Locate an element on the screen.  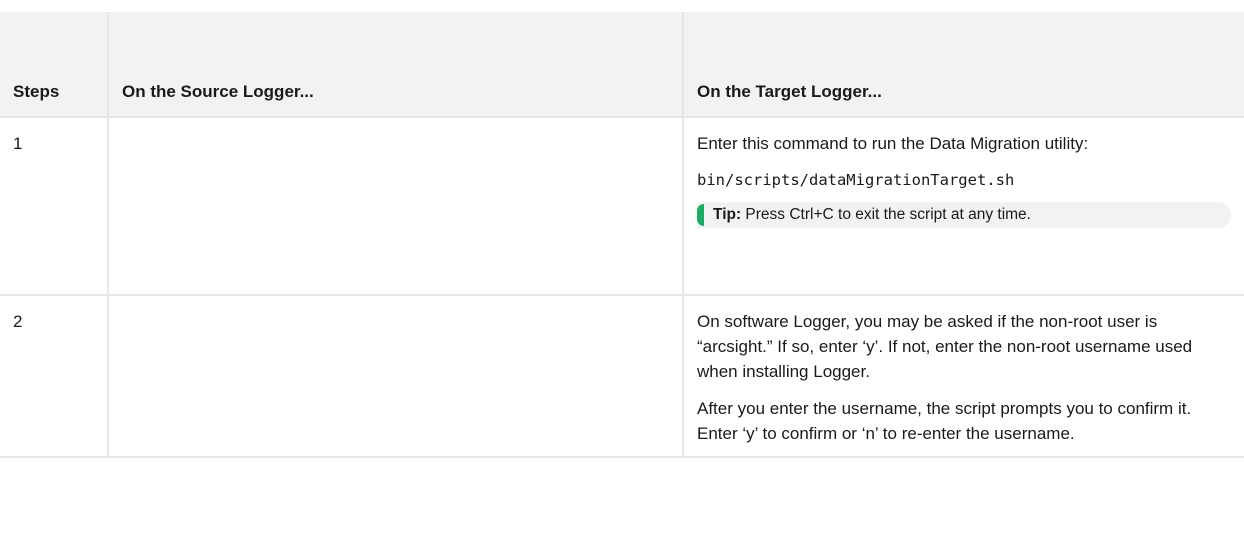
header-steps: Steps is located at coordinates (54, 65).